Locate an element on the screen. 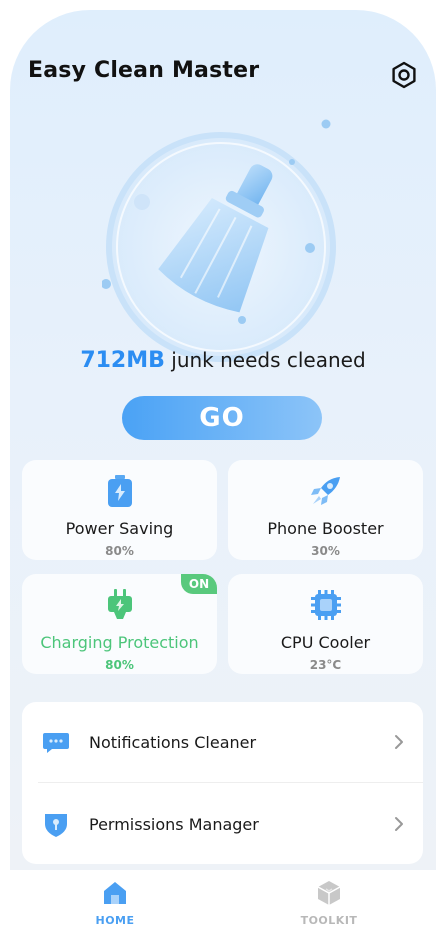 The height and width of the screenshot is (951, 446). settings-icon is located at coordinates (404, 75).